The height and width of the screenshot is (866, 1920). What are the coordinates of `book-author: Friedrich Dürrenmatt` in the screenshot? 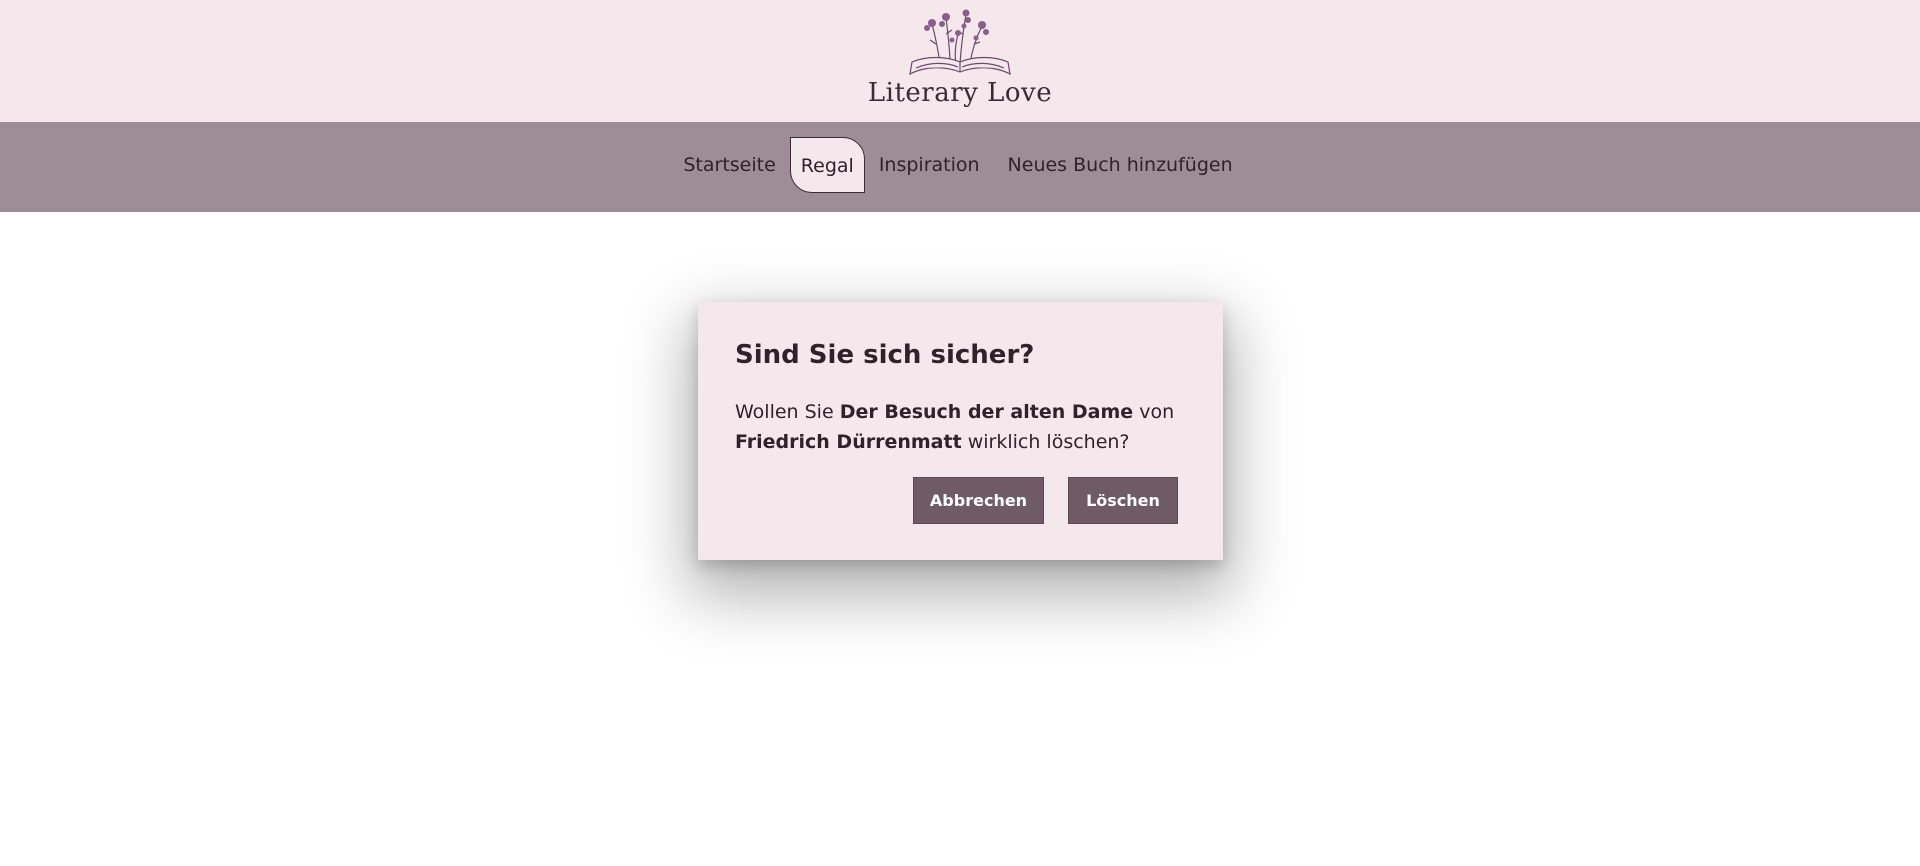 It's located at (848, 442).